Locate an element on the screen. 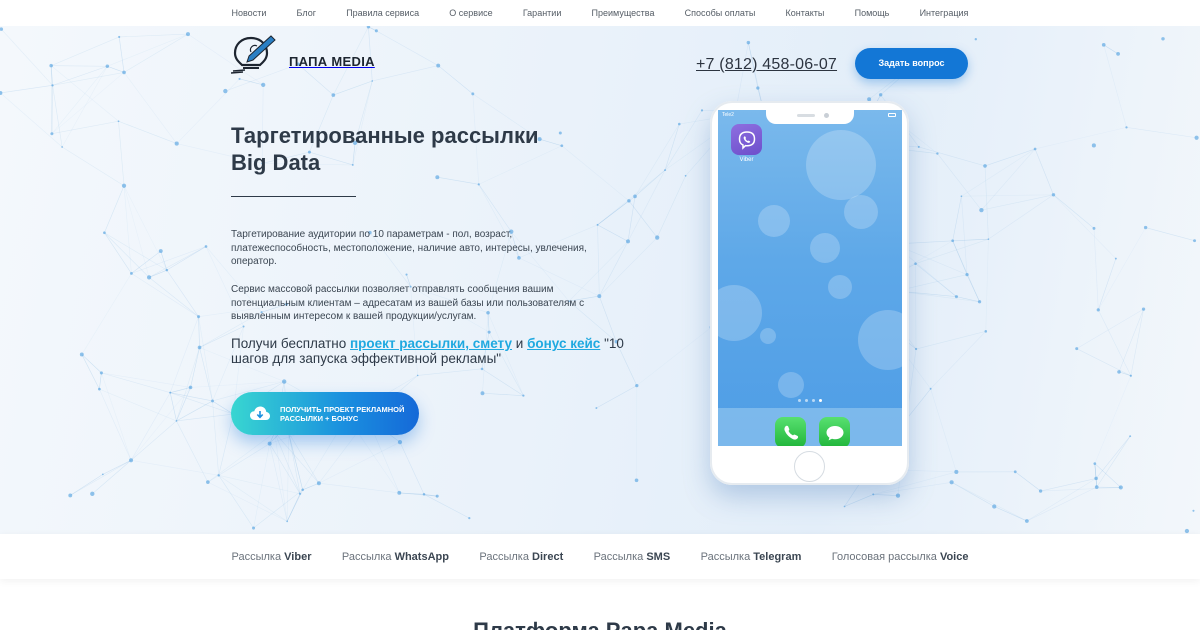 Image resolution: width=1200 pixels, height=630 pixels. top-nav-advantages: Преимущества is located at coordinates (623, 13).